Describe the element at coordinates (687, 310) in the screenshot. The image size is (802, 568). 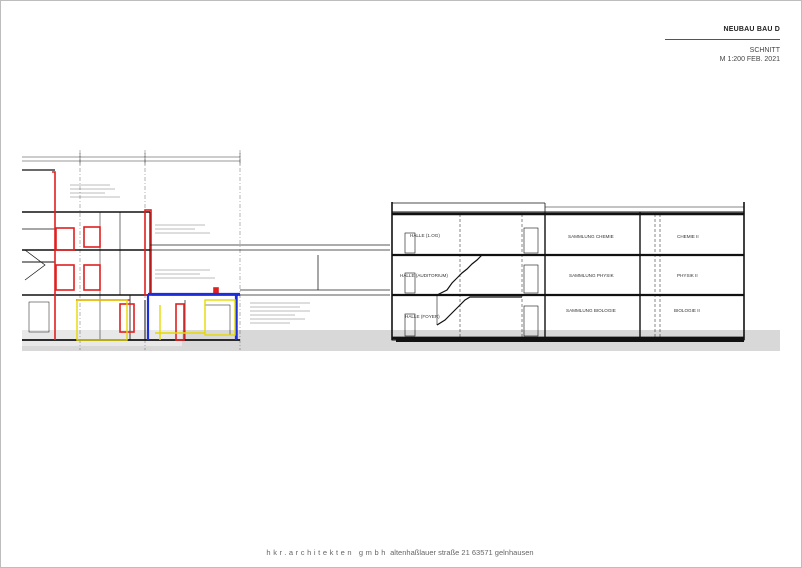
I see `room-label: BIOLOGIE II` at that location.